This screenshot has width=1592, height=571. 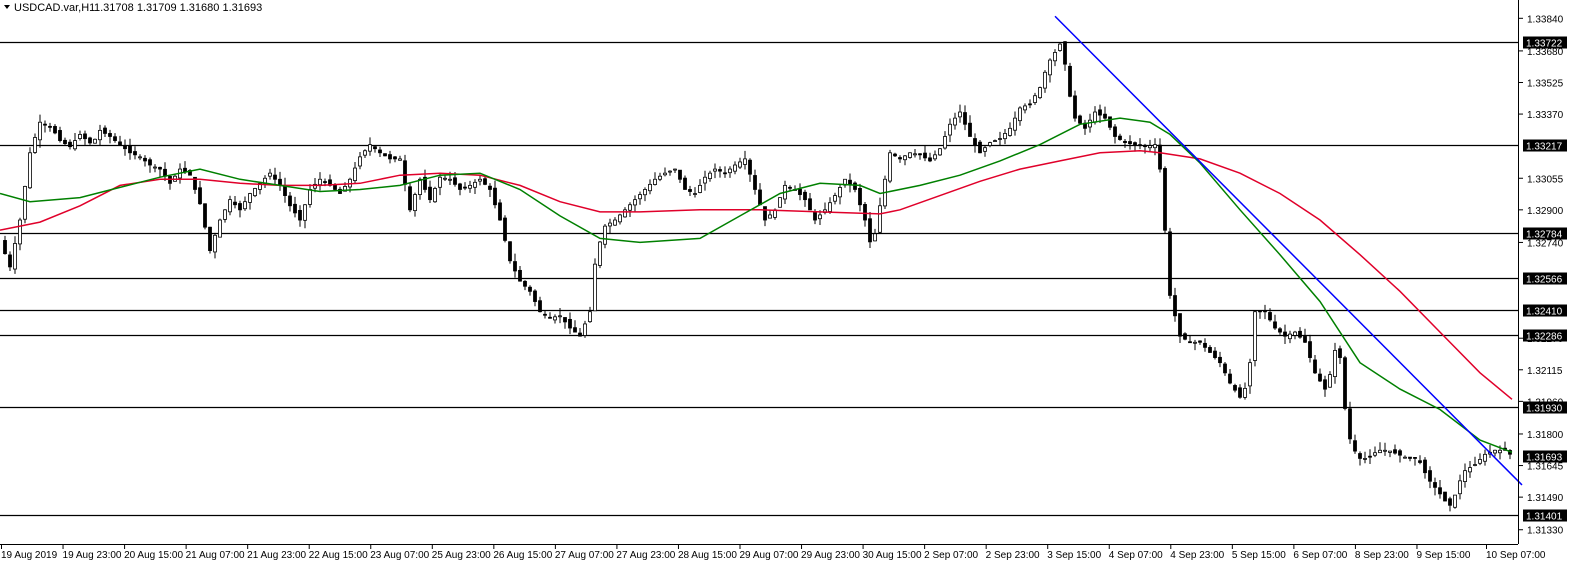 What do you see at coordinates (1013, 555) in the screenshot?
I see `x-tick-label: 2 Sep 23:00` at bounding box center [1013, 555].